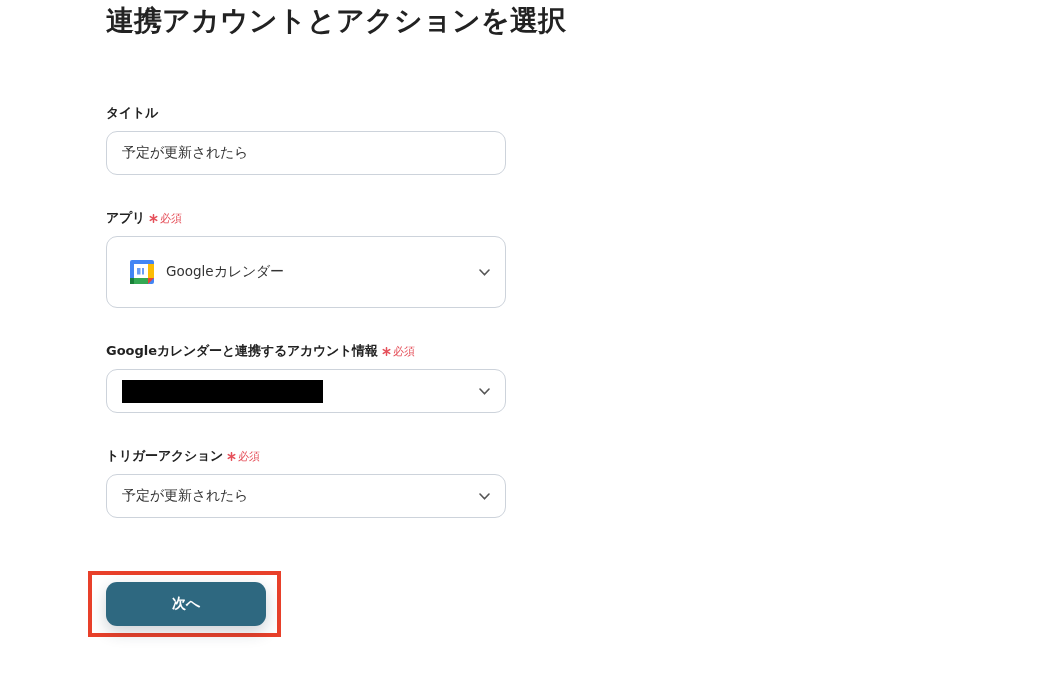 Image resolution: width=1046 pixels, height=678 pixels. Describe the element at coordinates (306, 272) in the screenshot. I see `app-select: Googleカレンダー` at that location.